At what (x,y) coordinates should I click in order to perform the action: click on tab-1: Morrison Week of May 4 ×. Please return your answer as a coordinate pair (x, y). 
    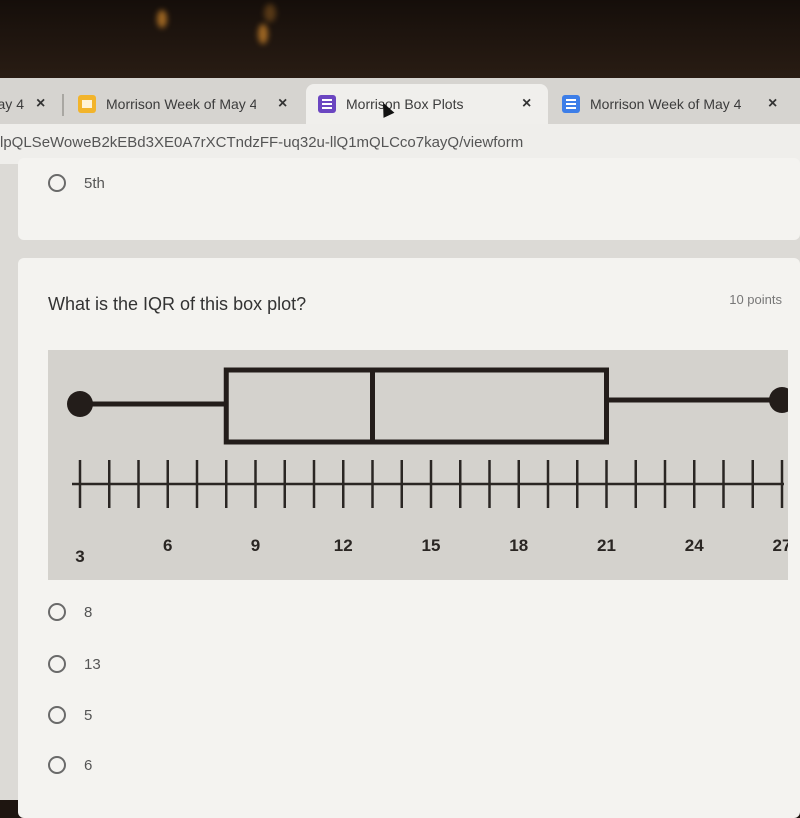
    Looking at the image, I should click on (188, 104).